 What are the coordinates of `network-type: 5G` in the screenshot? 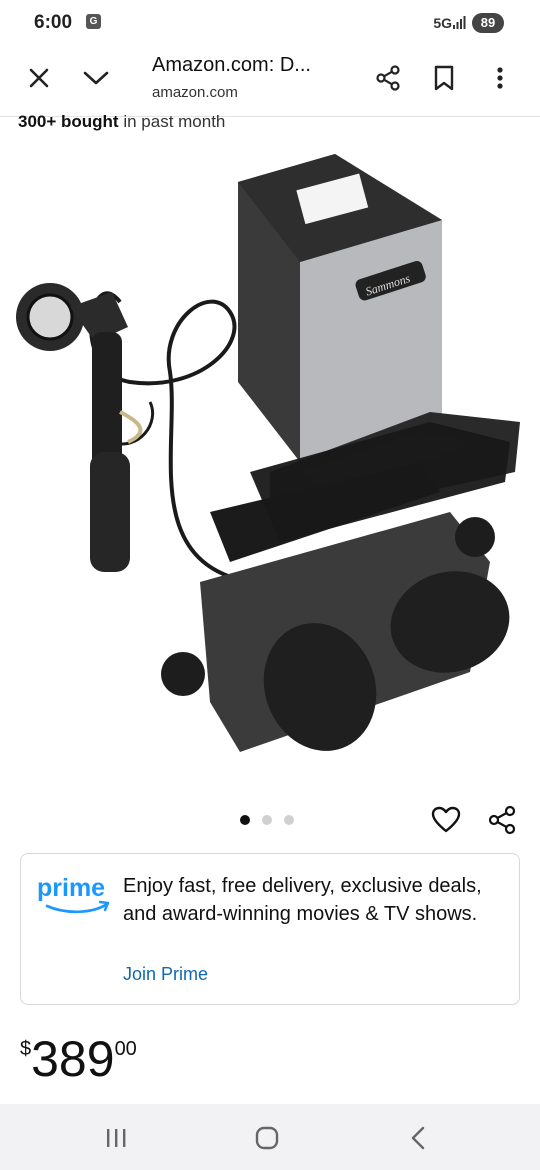 It's located at (442, 23).